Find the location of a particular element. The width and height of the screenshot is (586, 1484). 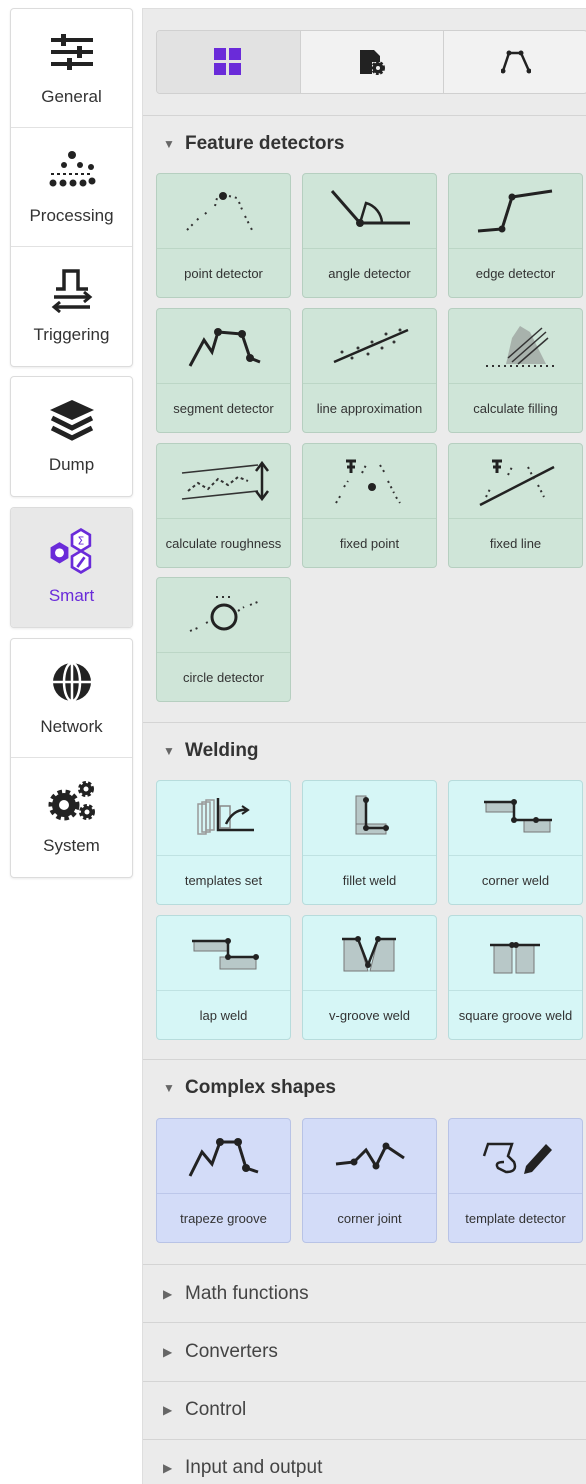

tab-settings-file is located at coordinates (373, 62).